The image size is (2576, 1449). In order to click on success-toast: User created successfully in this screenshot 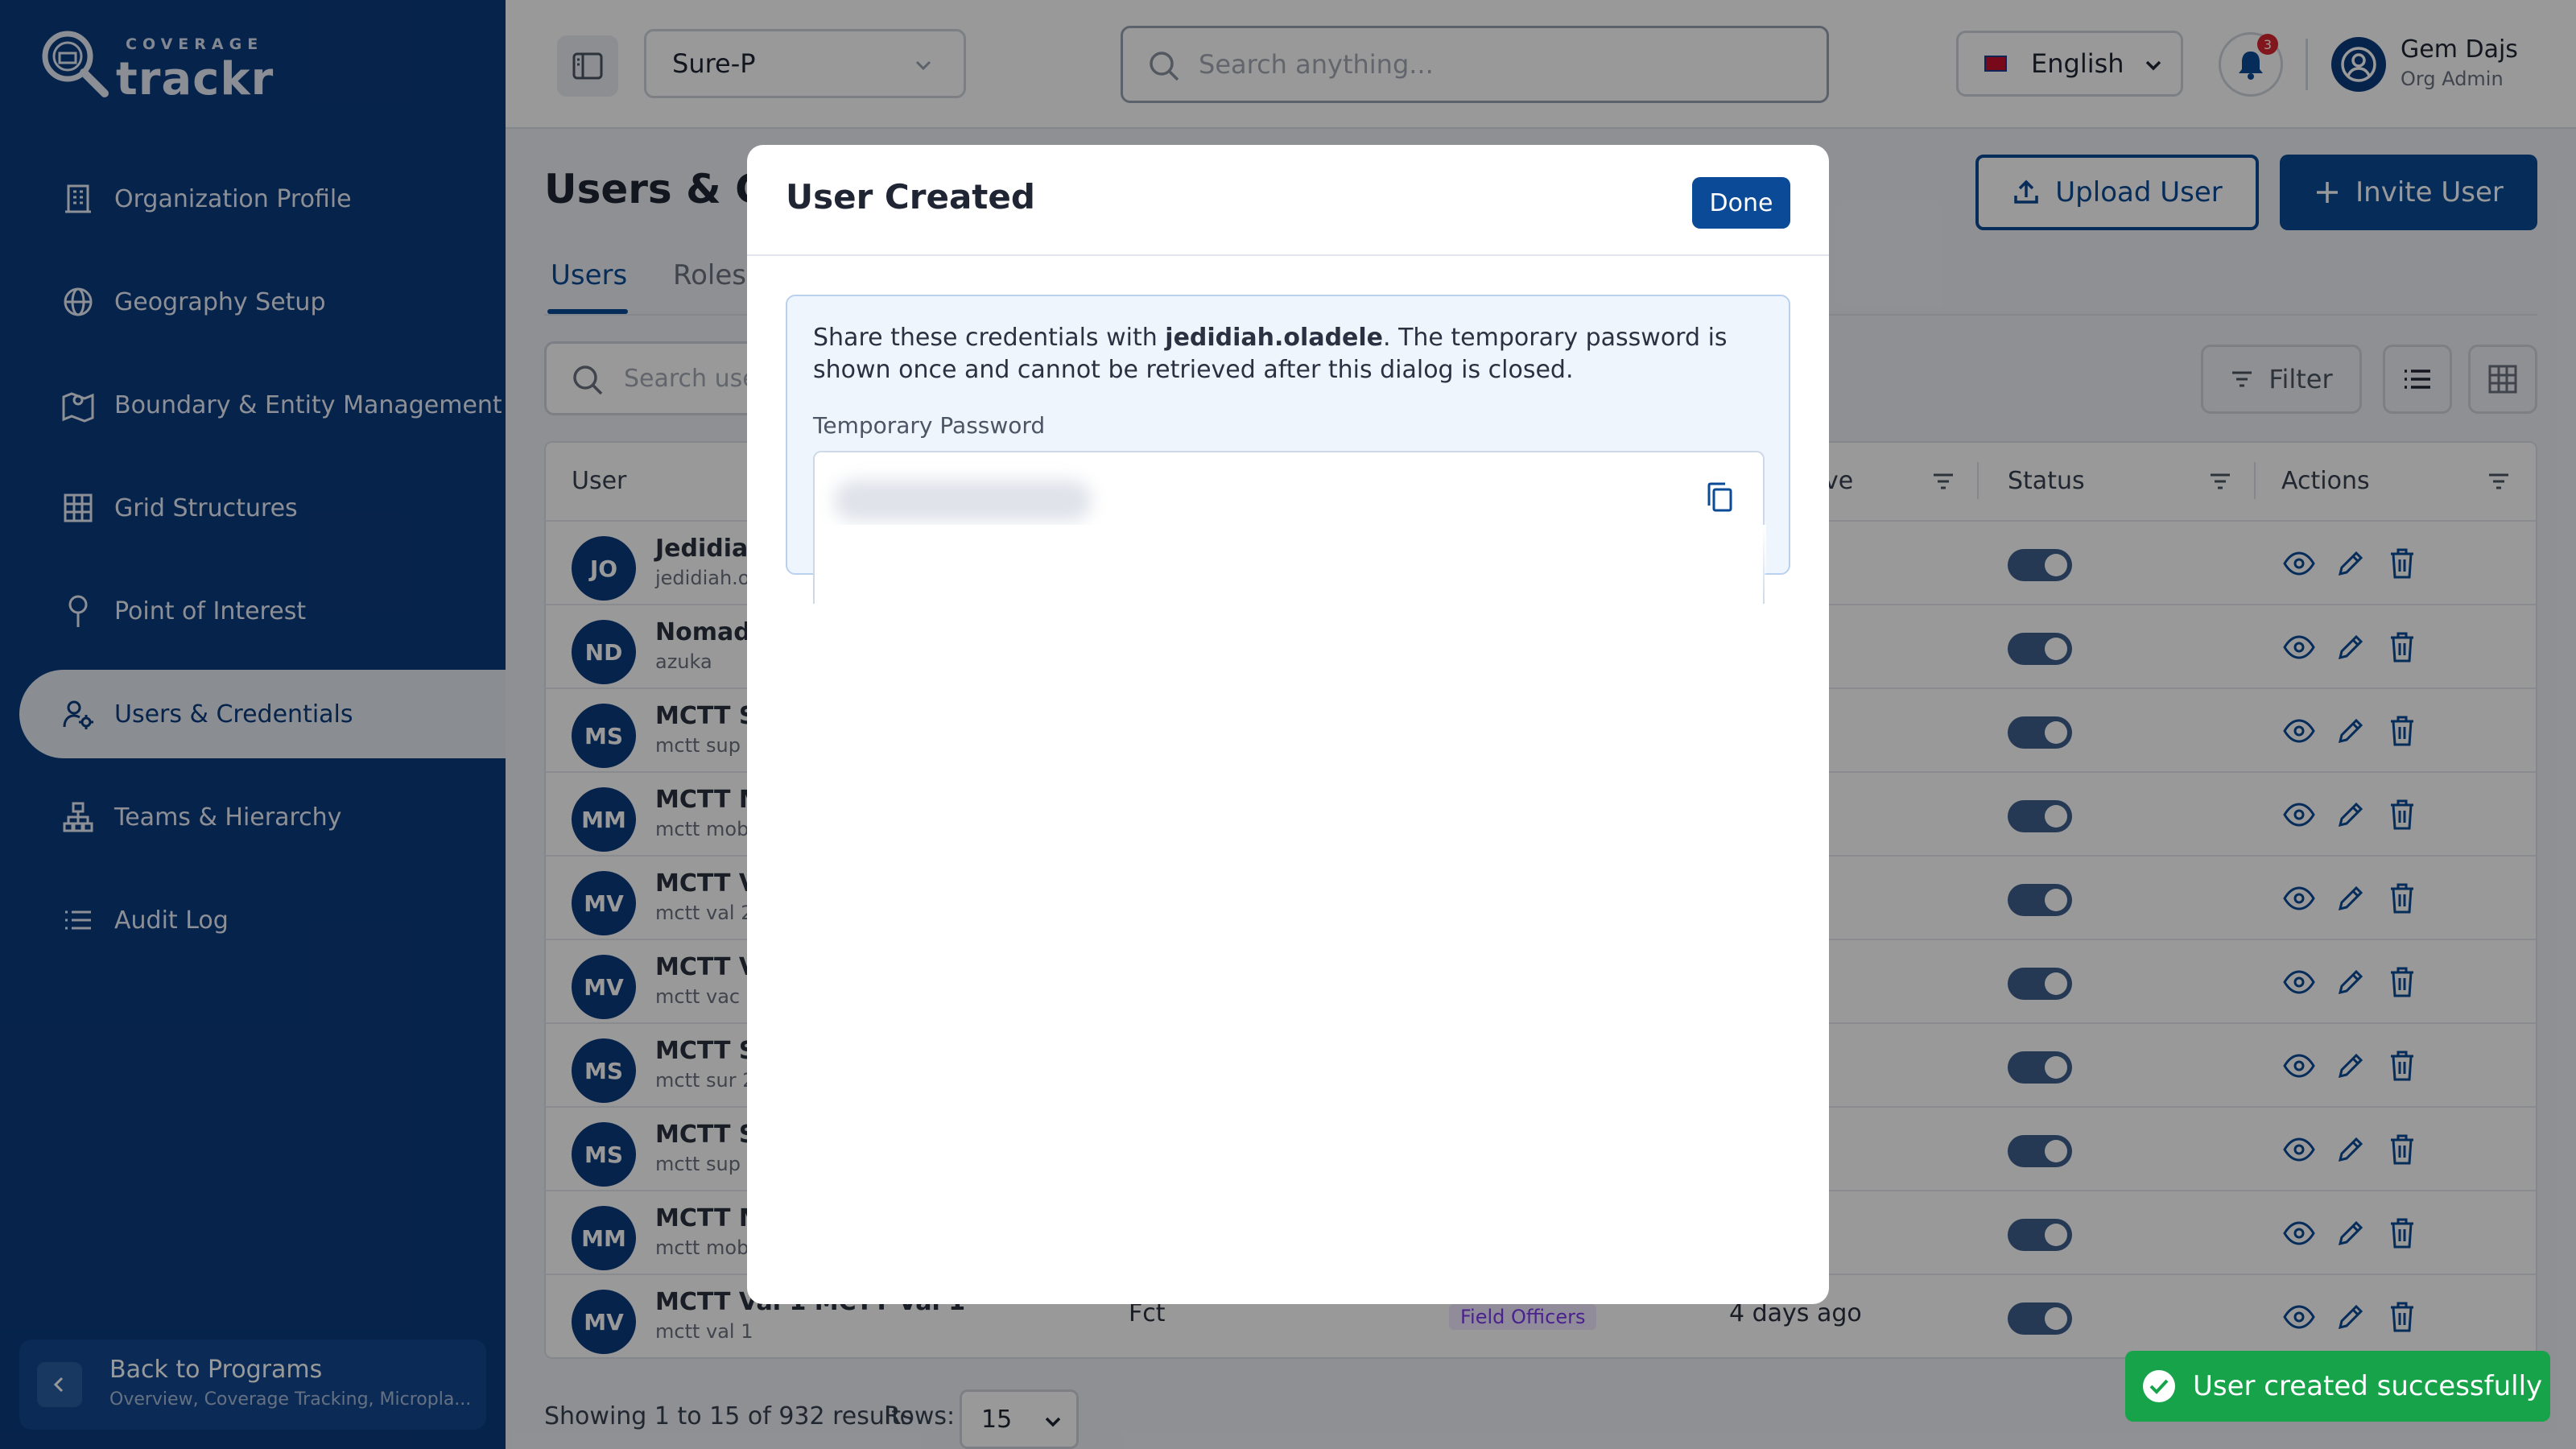, I will do `click(2337, 1386)`.